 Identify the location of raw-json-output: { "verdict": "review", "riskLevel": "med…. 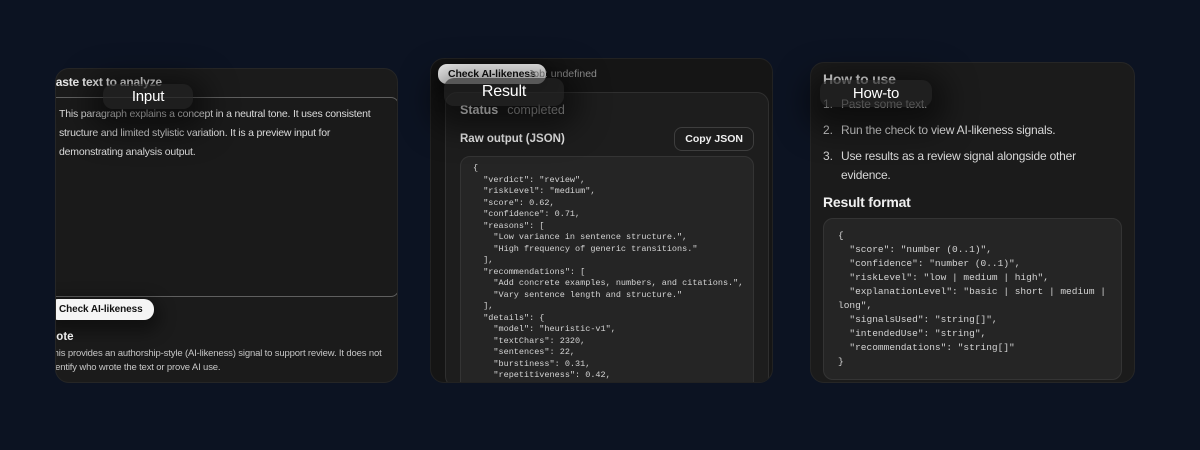
(607, 269).